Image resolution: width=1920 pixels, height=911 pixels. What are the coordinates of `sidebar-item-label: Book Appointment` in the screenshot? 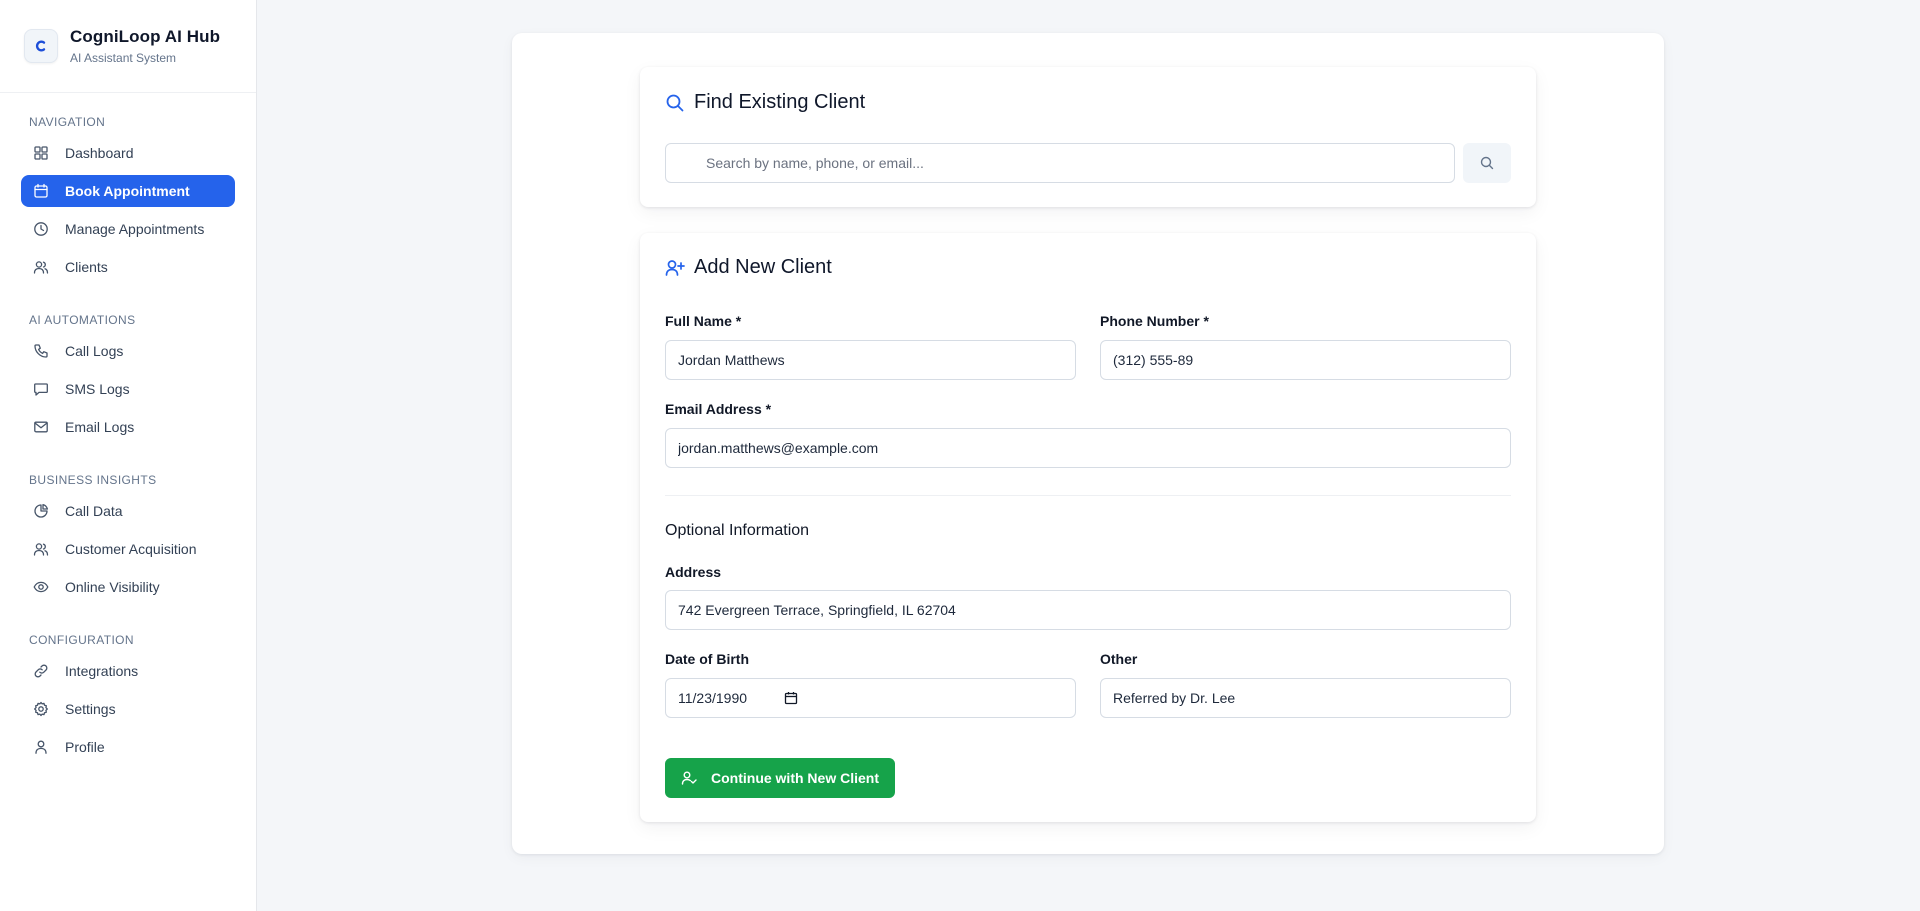 It's located at (127, 191).